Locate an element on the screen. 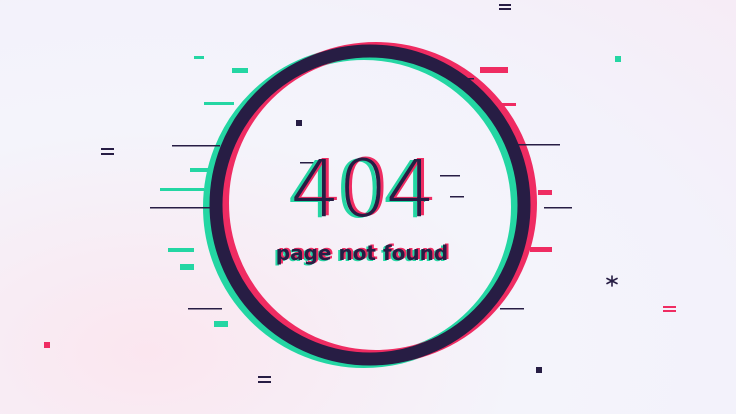  asterisk-sparkle-icon is located at coordinates (612, 281).